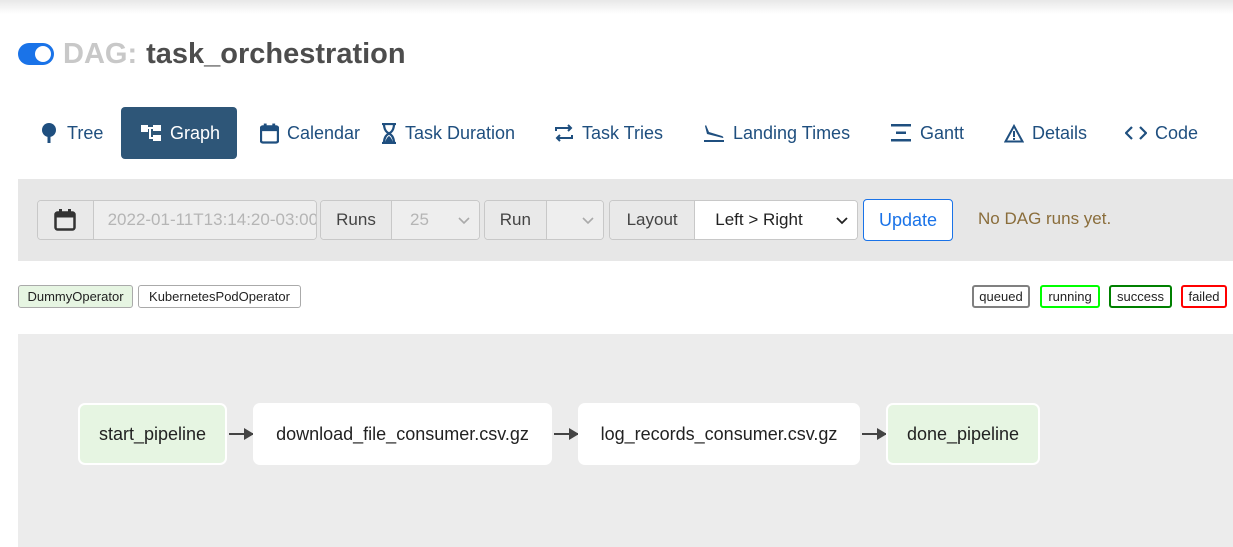  What do you see at coordinates (460, 132) in the screenshot?
I see `tab-label: Task Duration` at bounding box center [460, 132].